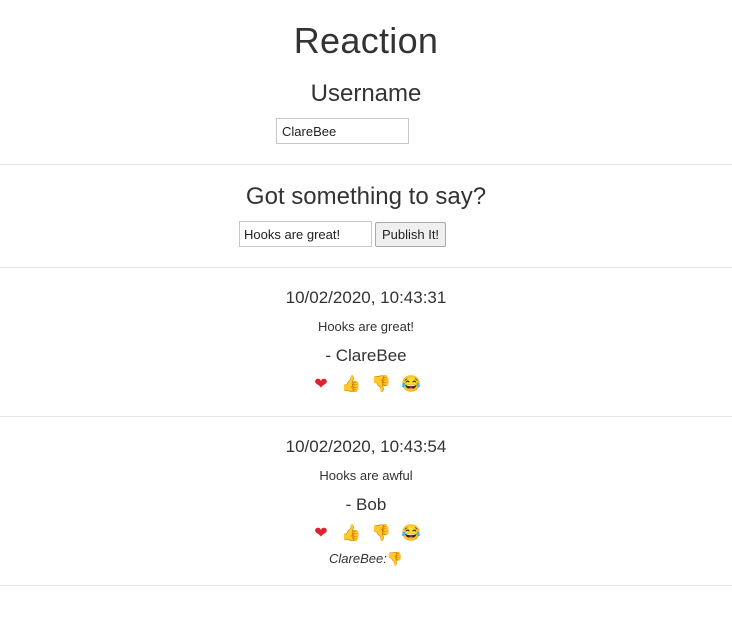  I want to click on page-title: Reaction, so click(366, 40).